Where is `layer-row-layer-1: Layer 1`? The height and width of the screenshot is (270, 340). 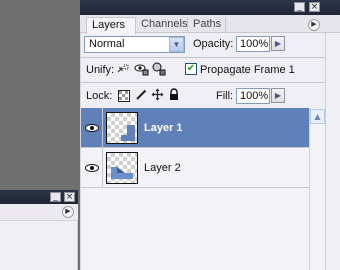 layer-row-layer-1: Layer 1 is located at coordinates (195, 128).